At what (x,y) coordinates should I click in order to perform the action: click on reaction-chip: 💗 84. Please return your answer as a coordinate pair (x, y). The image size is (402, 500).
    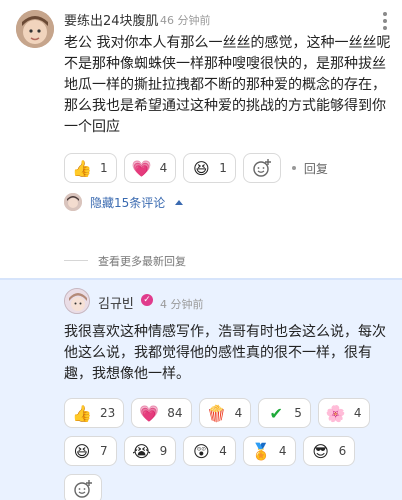
    Looking at the image, I should click on (161, 413).